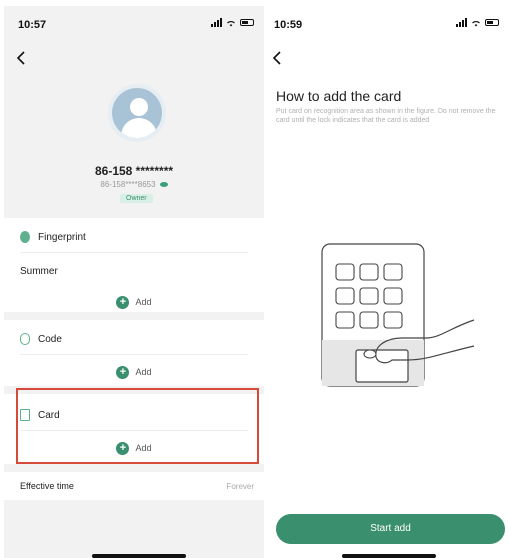 The width and height of the screenshot is (509, 558). I want to click on profile-section: 86-158 ******** 86-158****8653 Owner, so click(134, 146).